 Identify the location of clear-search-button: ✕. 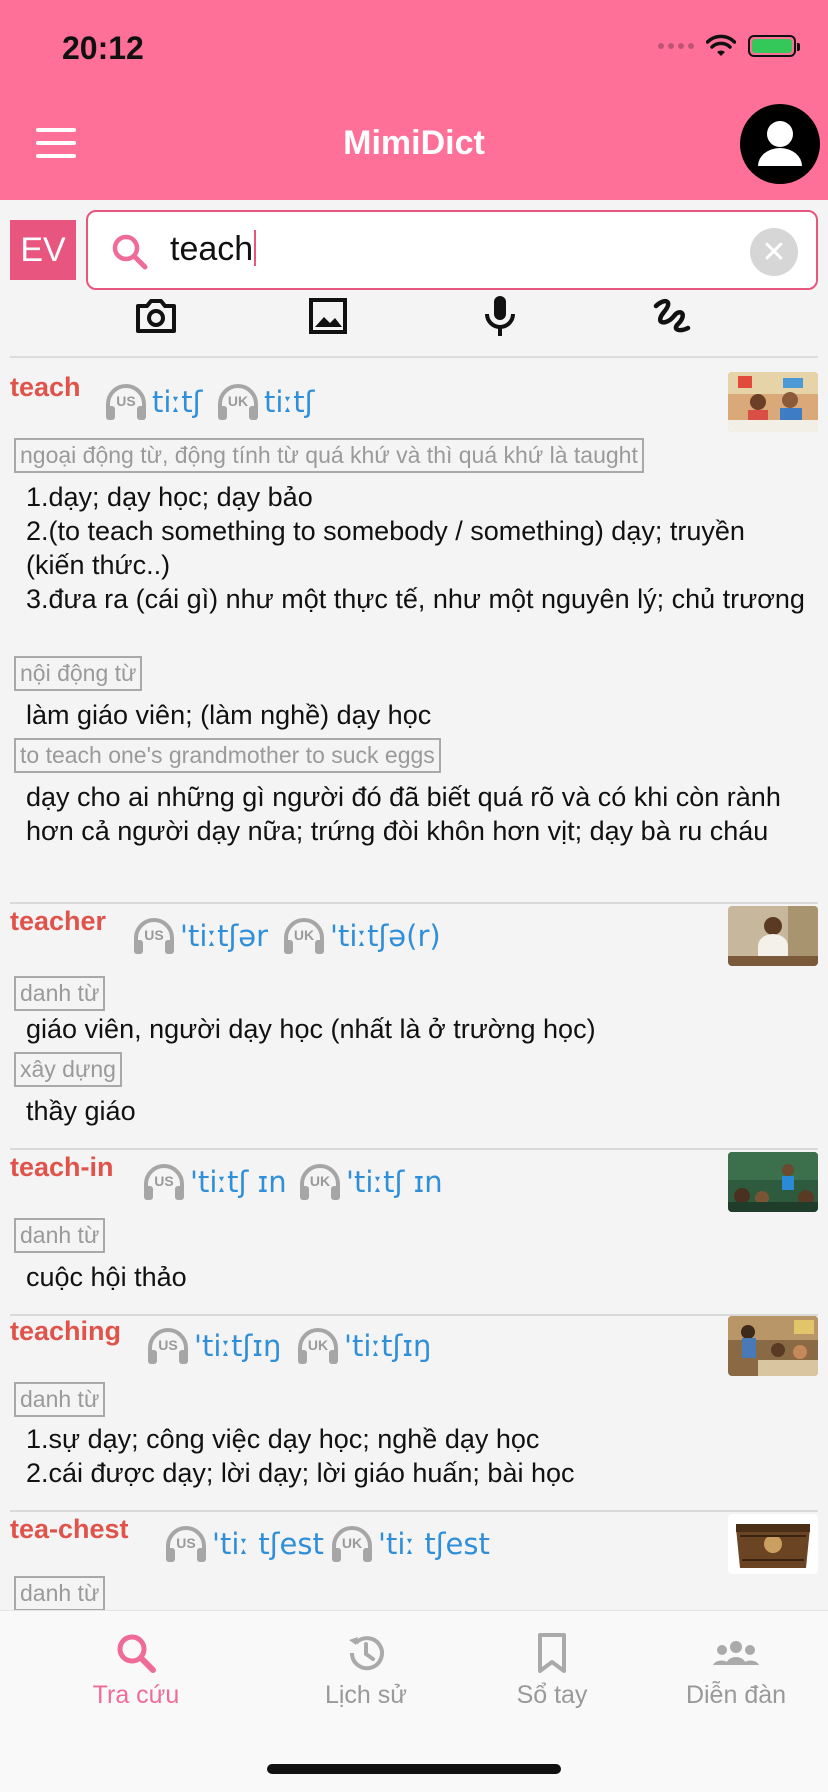
(774, 252).